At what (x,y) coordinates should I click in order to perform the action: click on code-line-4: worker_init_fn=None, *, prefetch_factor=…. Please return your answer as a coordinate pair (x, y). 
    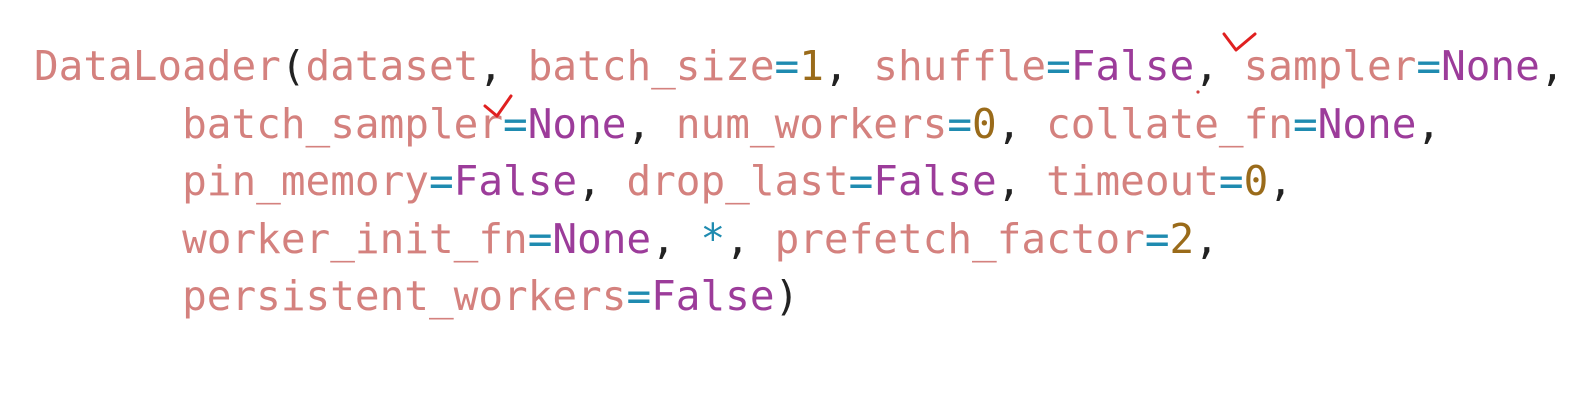
    Looking at the image, I should click on (799, 240).